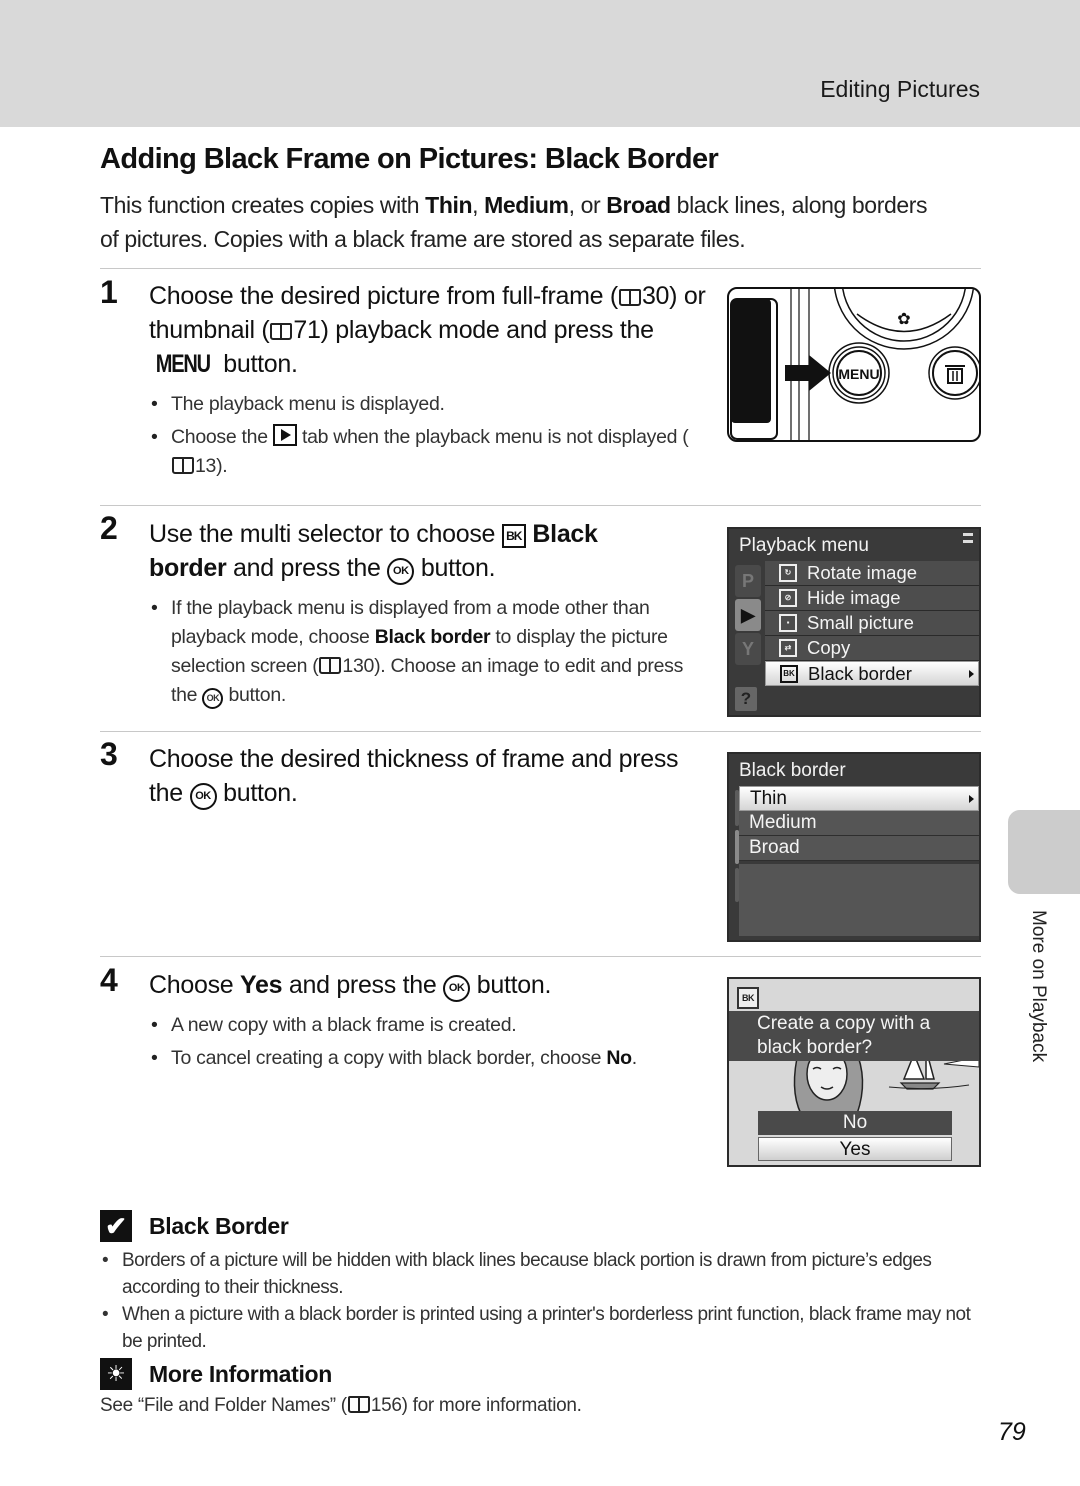 Image resolution: width=1080 pixels, height=1486 pixels. What do you see at coordinates (748, 649) in the screenshot?
I see `setup-tab-icon: Y` at bounding box center [748, 649].